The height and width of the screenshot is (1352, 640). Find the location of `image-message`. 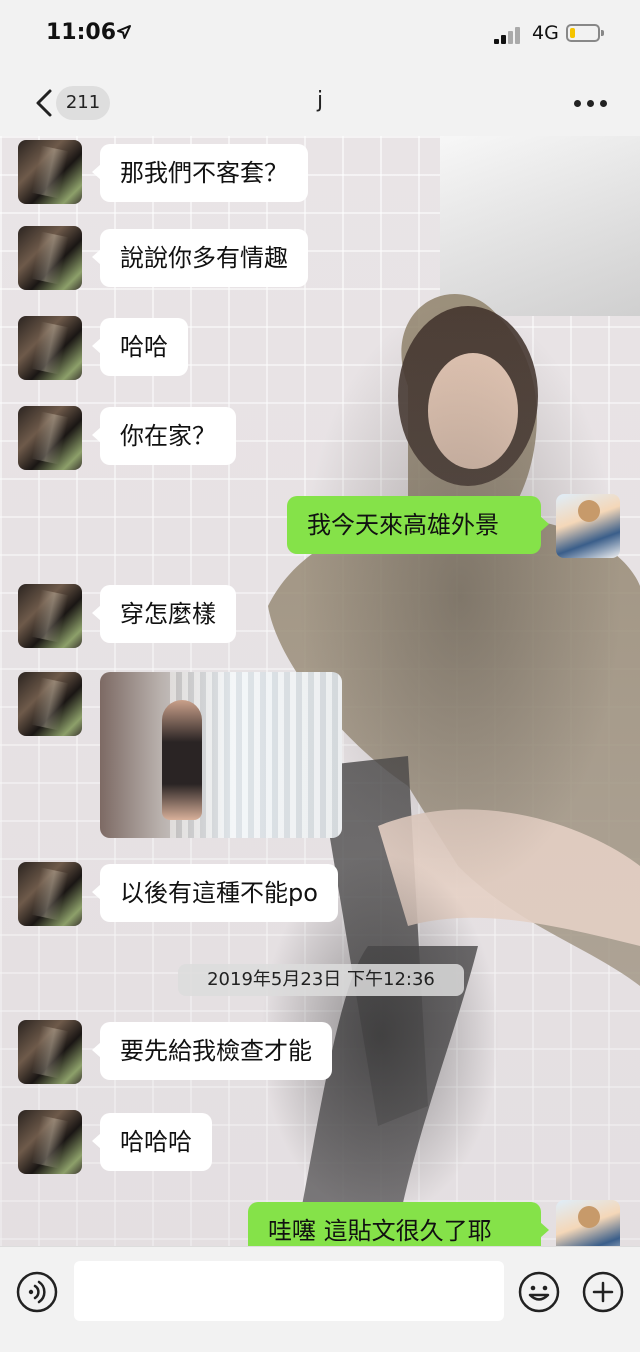

image-message is located at coordinates (221, 755).